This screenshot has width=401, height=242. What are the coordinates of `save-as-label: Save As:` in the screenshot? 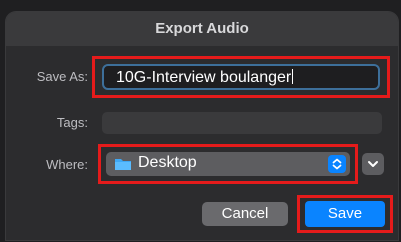 It's located at (62, 76).